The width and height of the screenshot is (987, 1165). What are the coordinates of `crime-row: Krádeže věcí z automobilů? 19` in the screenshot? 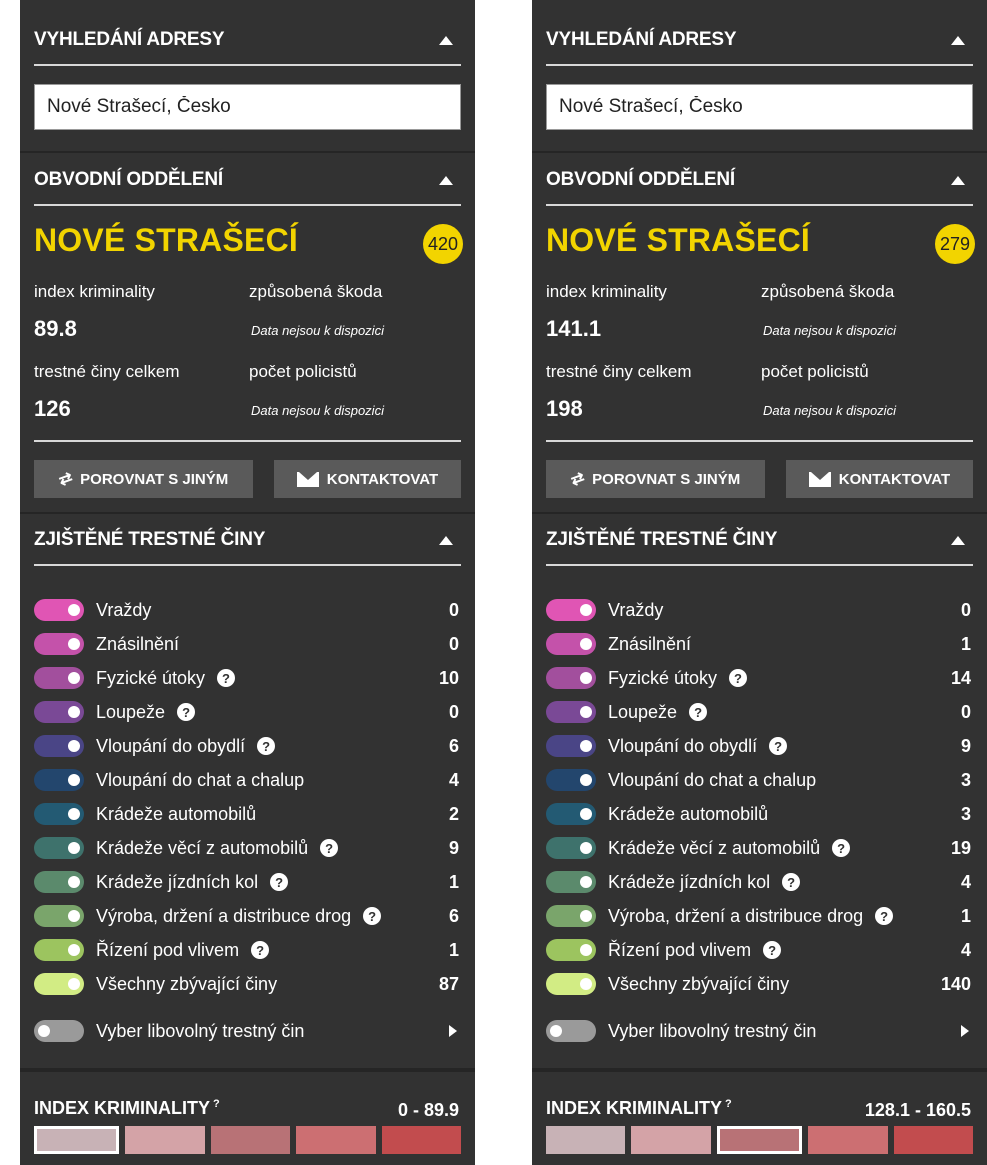 It's located at (759, 848).